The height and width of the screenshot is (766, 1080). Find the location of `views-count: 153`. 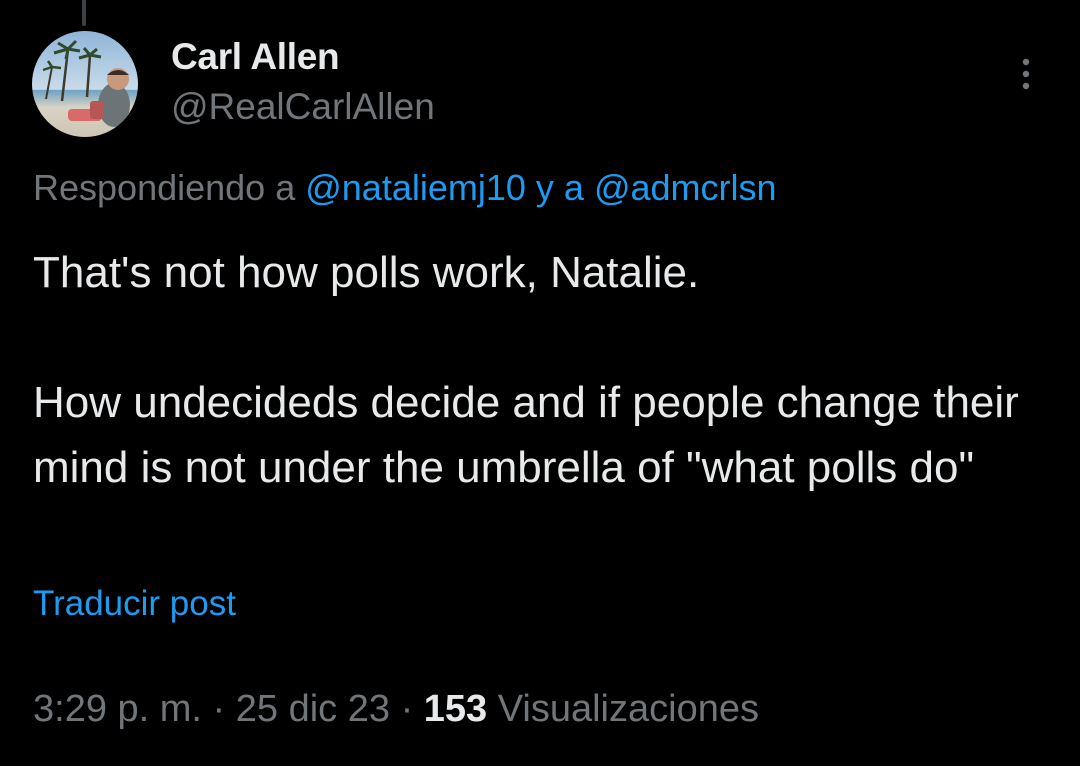

views-count: 153 is located at coordinates (455, 709).